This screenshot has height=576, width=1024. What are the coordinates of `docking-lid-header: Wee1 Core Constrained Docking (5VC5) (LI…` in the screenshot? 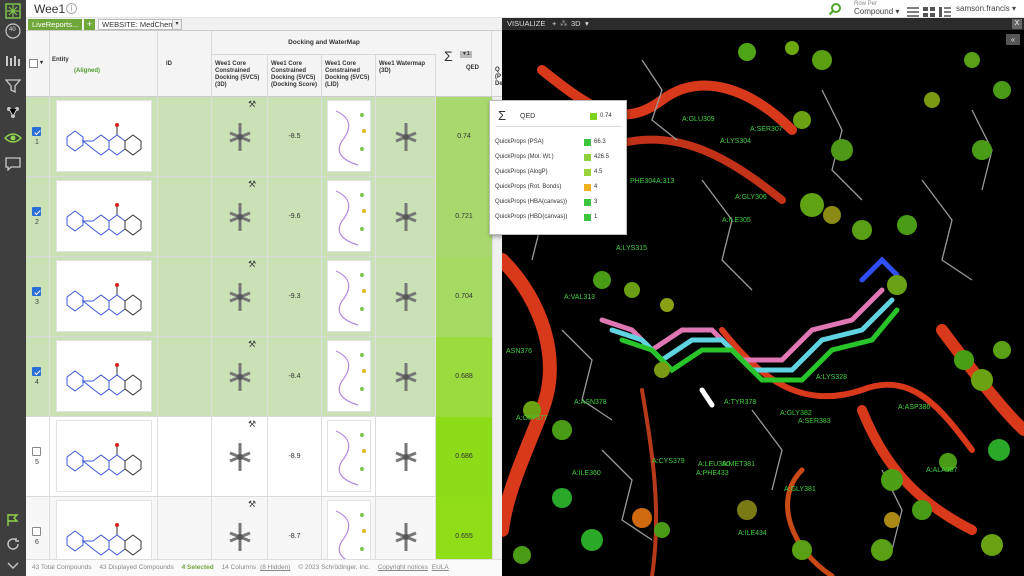 It's located at (349, 76).